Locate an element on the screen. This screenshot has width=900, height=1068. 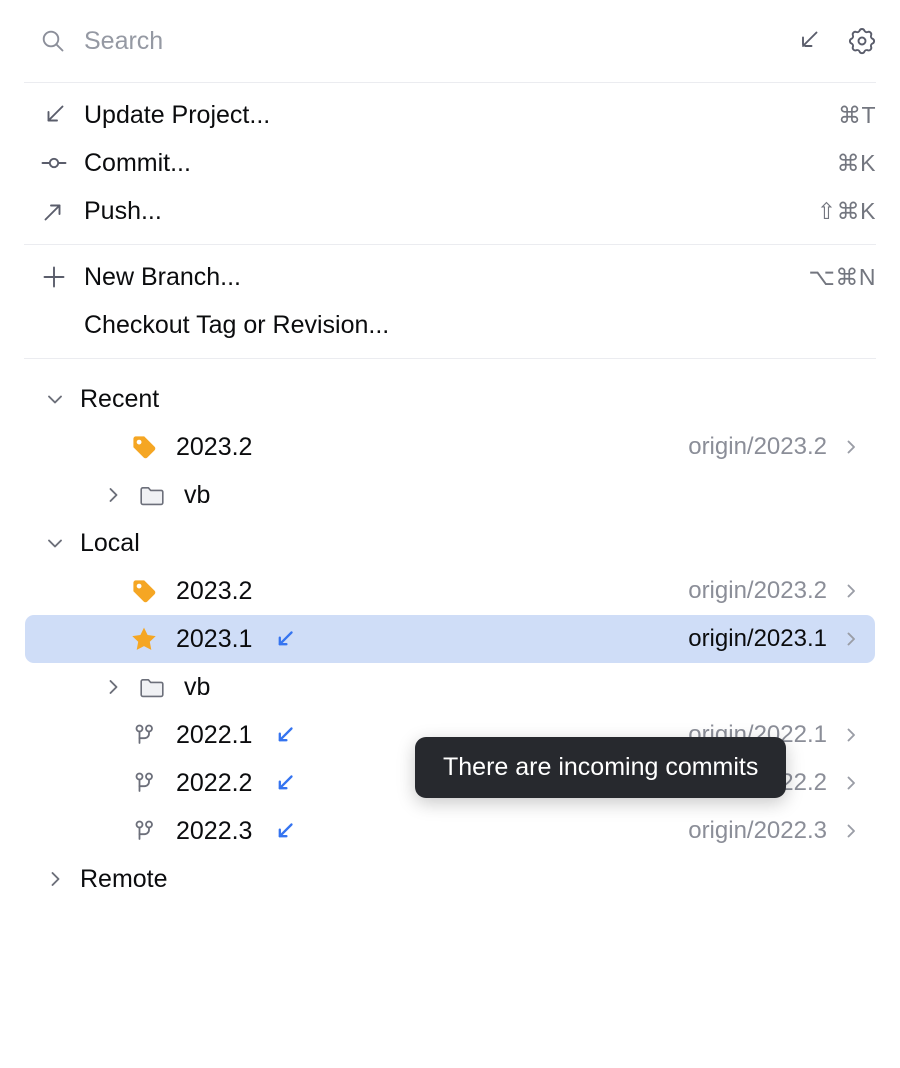
tree-item-label: 2022.1 is located at coordinates (214, 734).